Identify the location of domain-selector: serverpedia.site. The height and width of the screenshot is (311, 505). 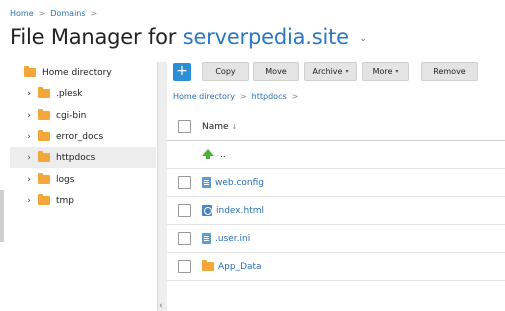
(266, 37).